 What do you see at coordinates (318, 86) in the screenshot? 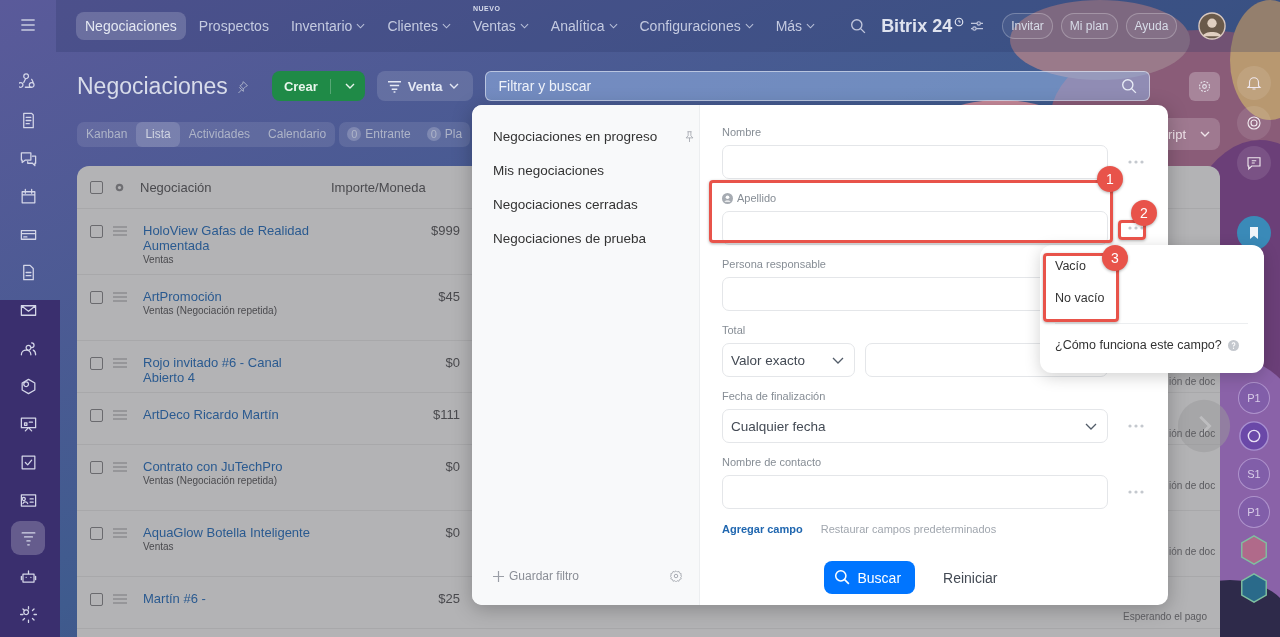
I see `create-button: Crear` at bounding box center [318, 86].